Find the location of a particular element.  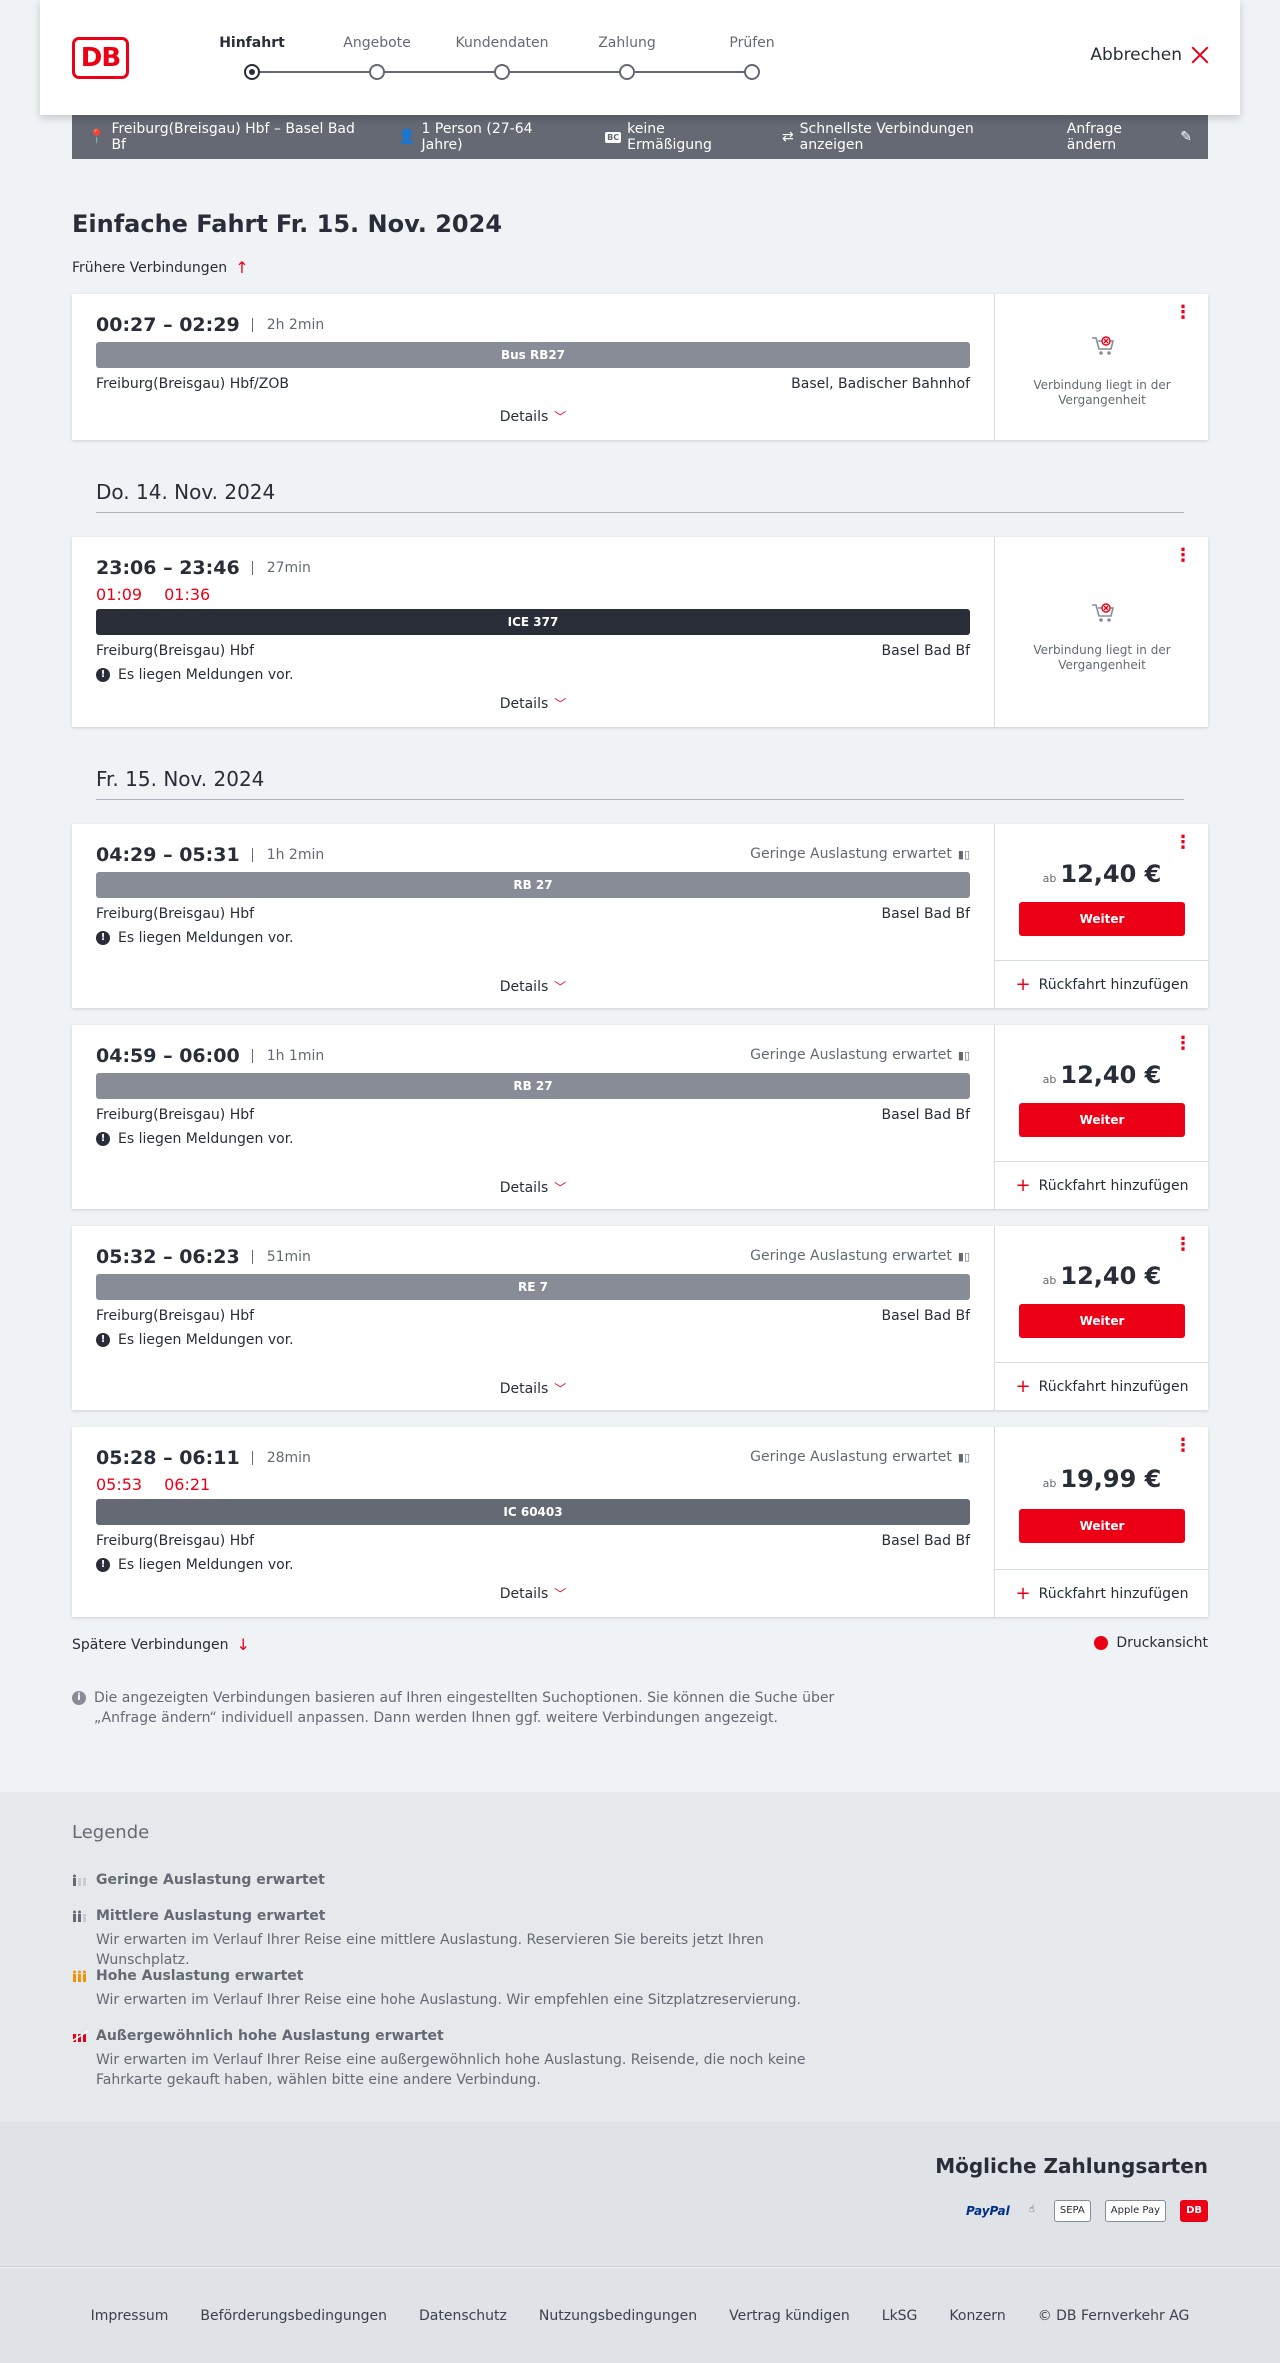

train-bar: Bus RB27 is located at coordinates (533, 355).